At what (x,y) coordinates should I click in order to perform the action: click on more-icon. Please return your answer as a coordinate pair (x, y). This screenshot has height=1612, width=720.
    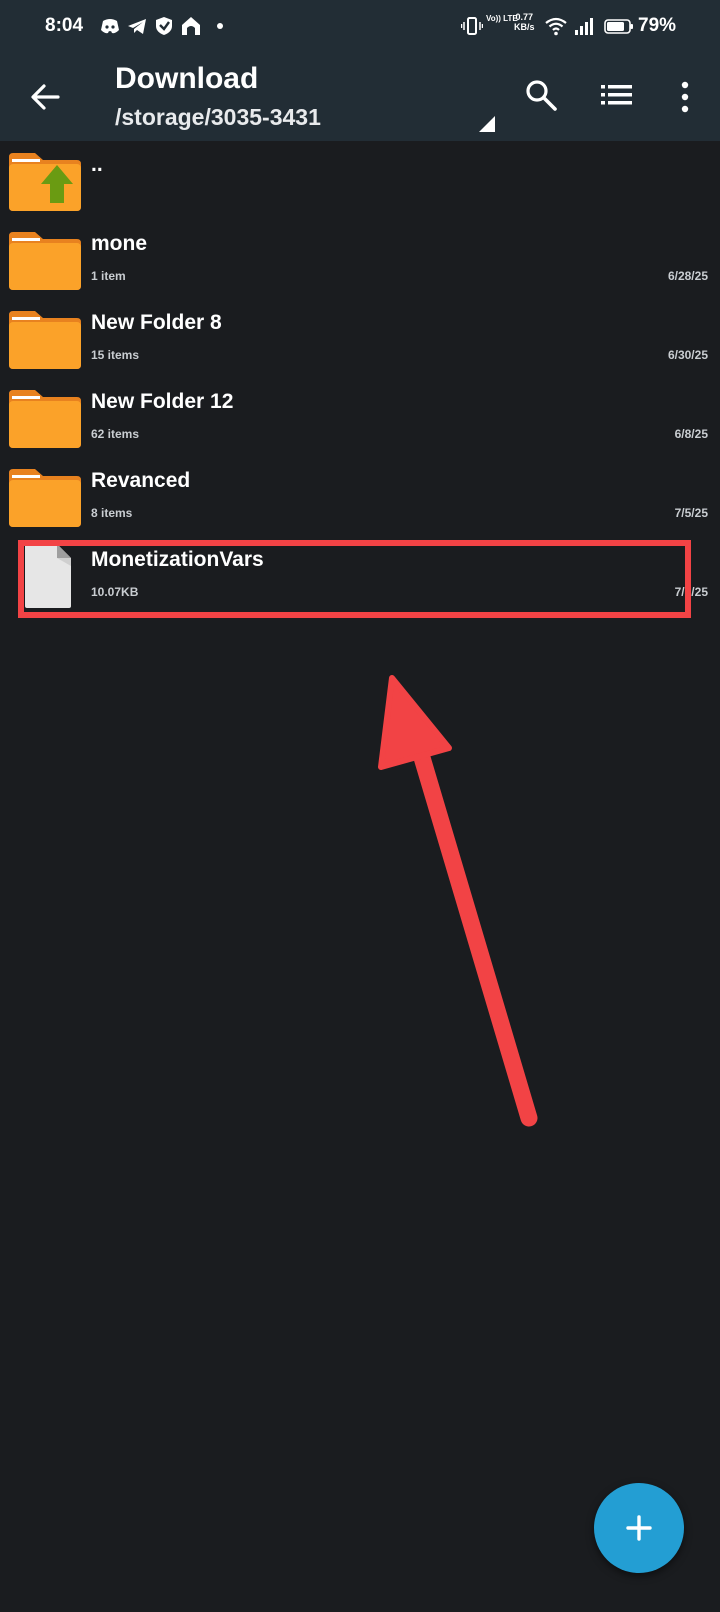
    Looking at the image, I should click on (685, 97).